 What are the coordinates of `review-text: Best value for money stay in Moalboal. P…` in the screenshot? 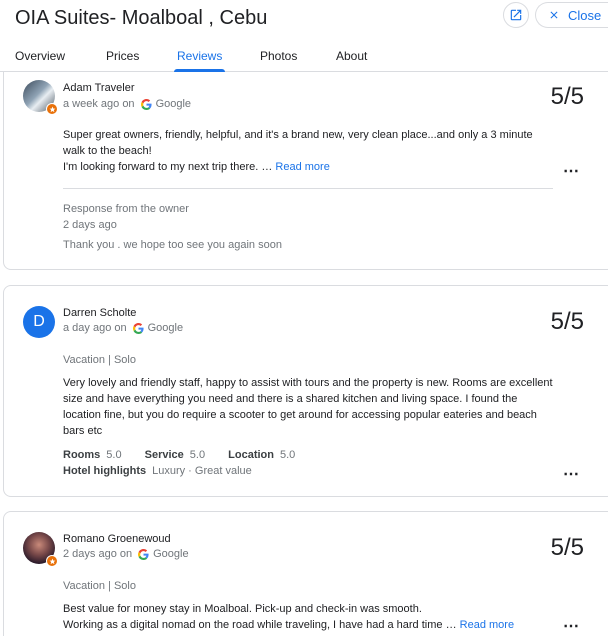 It's located at (308, 617).